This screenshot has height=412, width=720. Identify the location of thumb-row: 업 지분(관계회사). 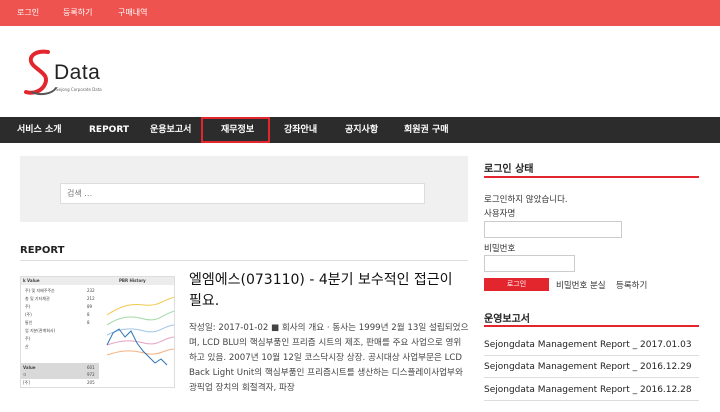
(40, 330).